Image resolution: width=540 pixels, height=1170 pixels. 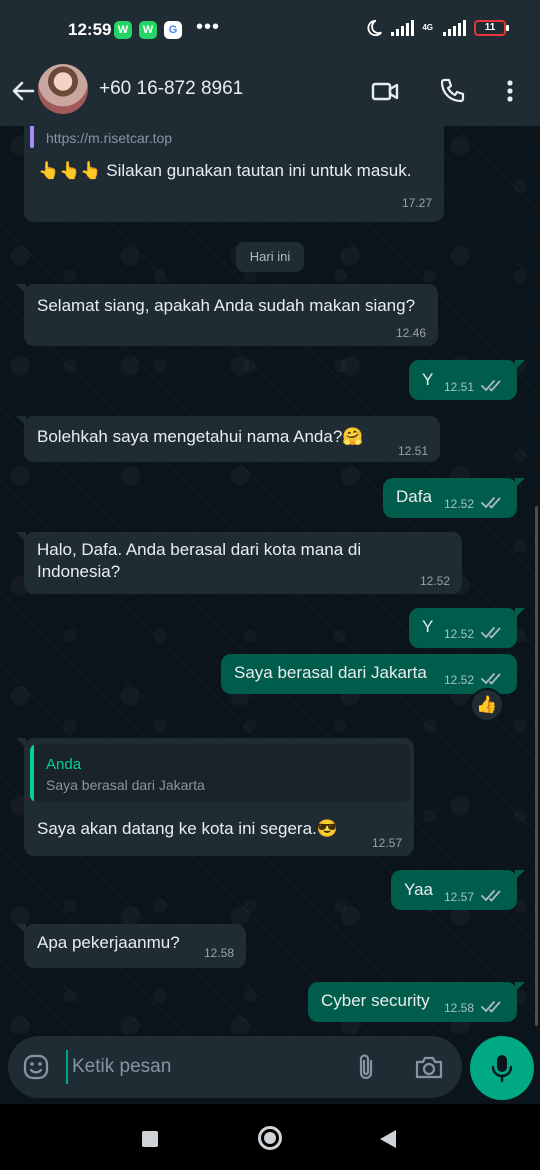 I want to click on message-text: Cyber security, so click(x=375, y=1000).